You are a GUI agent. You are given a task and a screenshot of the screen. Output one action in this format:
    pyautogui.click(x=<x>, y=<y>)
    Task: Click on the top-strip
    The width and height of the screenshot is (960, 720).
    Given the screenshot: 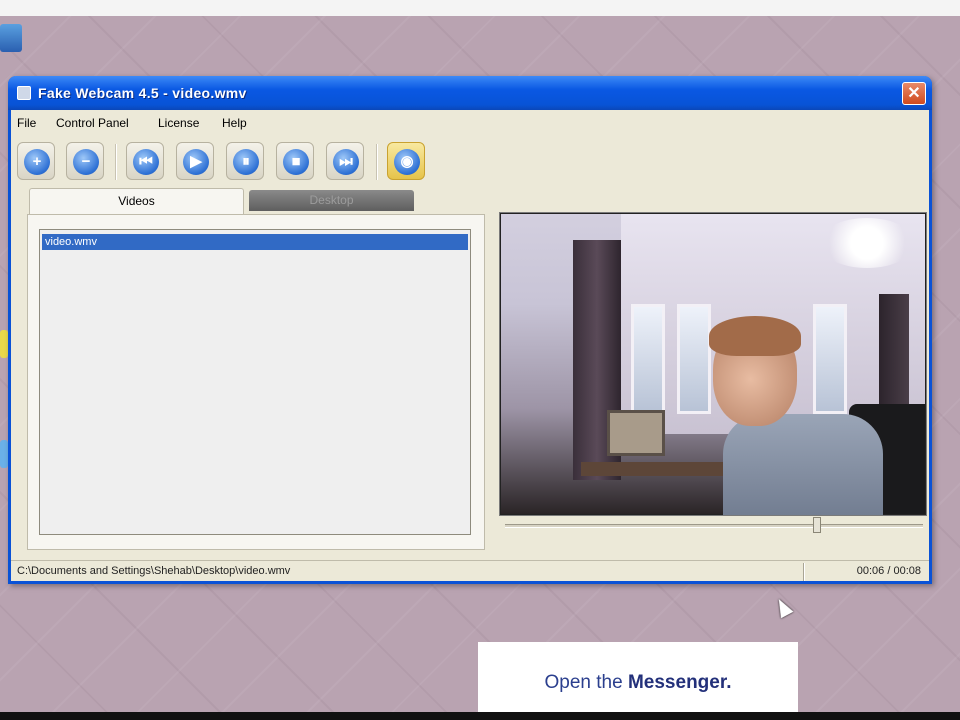 What is the action you would take?
    pyautogui.click(x=480, y=8)
    